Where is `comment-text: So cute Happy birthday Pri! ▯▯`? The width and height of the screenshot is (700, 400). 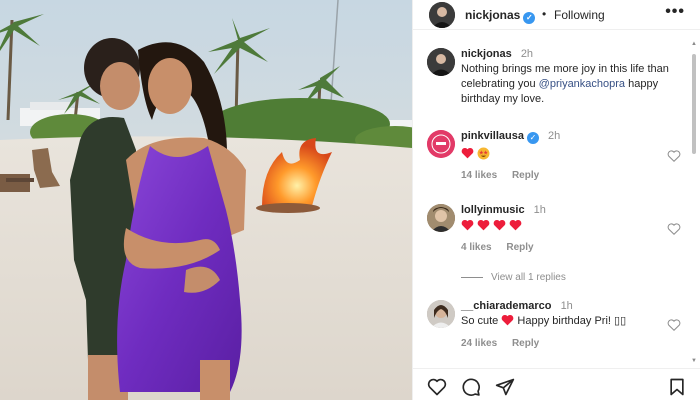 comment-text: So cute Happy birthday Pri! ▯▯ is located at coordinates (561, 321).